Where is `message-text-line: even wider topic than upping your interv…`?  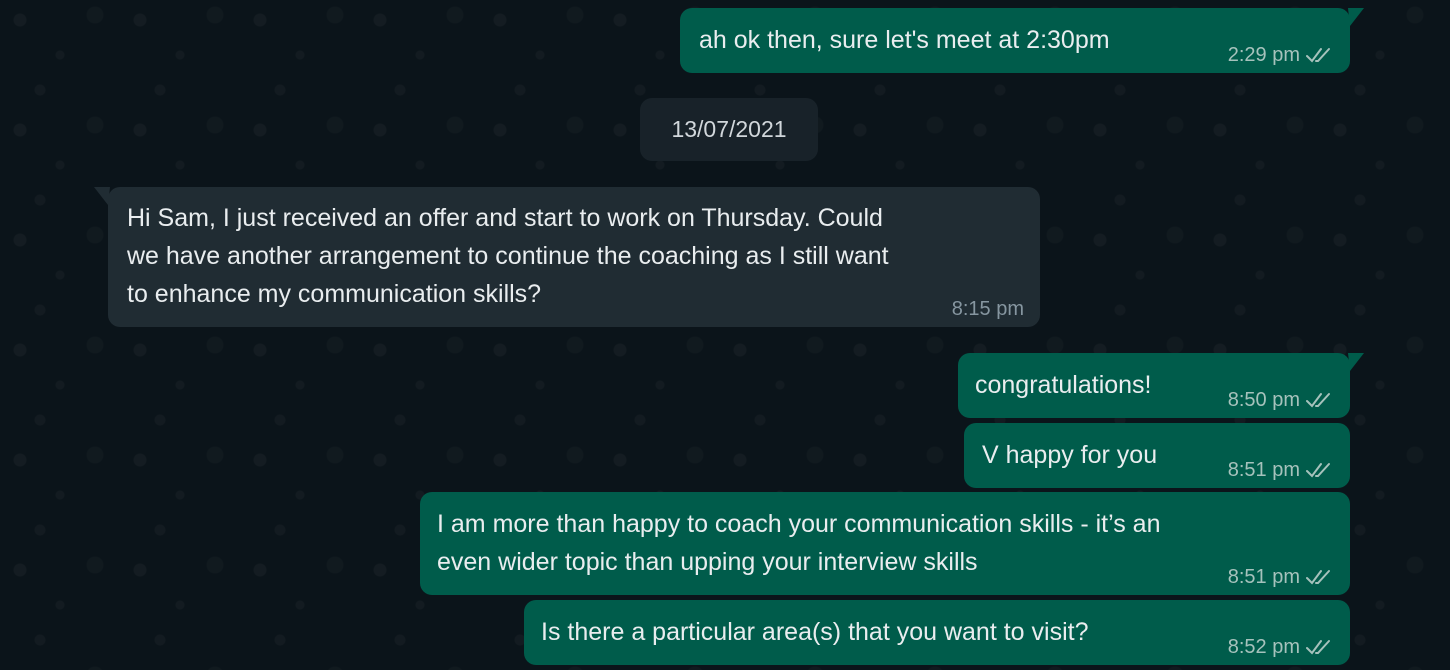 message-text-line: even wider topic than upping your interv… is located at coordinates (707, 562).